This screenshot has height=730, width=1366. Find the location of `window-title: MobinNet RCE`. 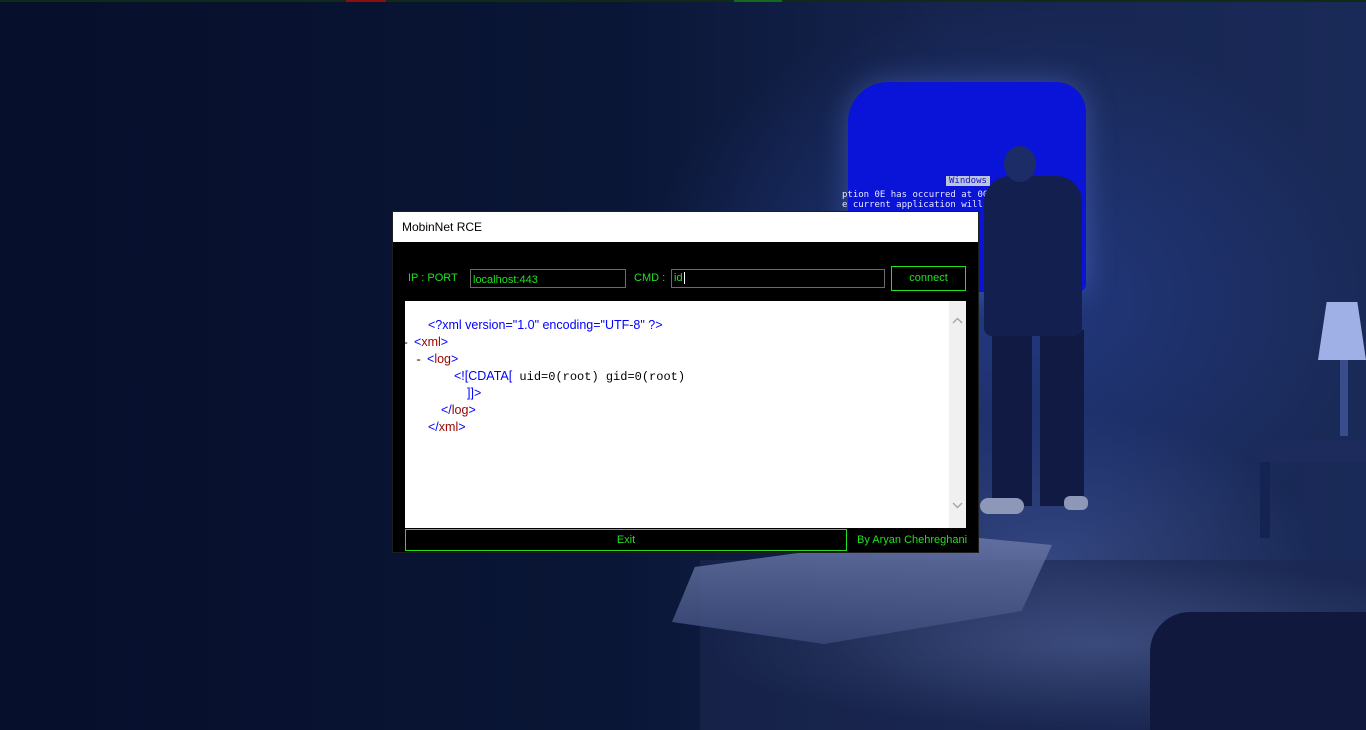

window-title: MobinNet RCE is located at coordinates (442, 227).